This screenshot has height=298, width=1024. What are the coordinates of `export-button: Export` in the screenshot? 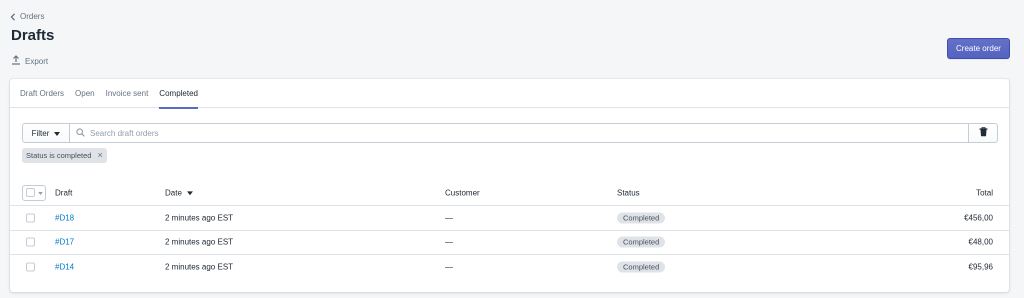 It's located at (29, 61).